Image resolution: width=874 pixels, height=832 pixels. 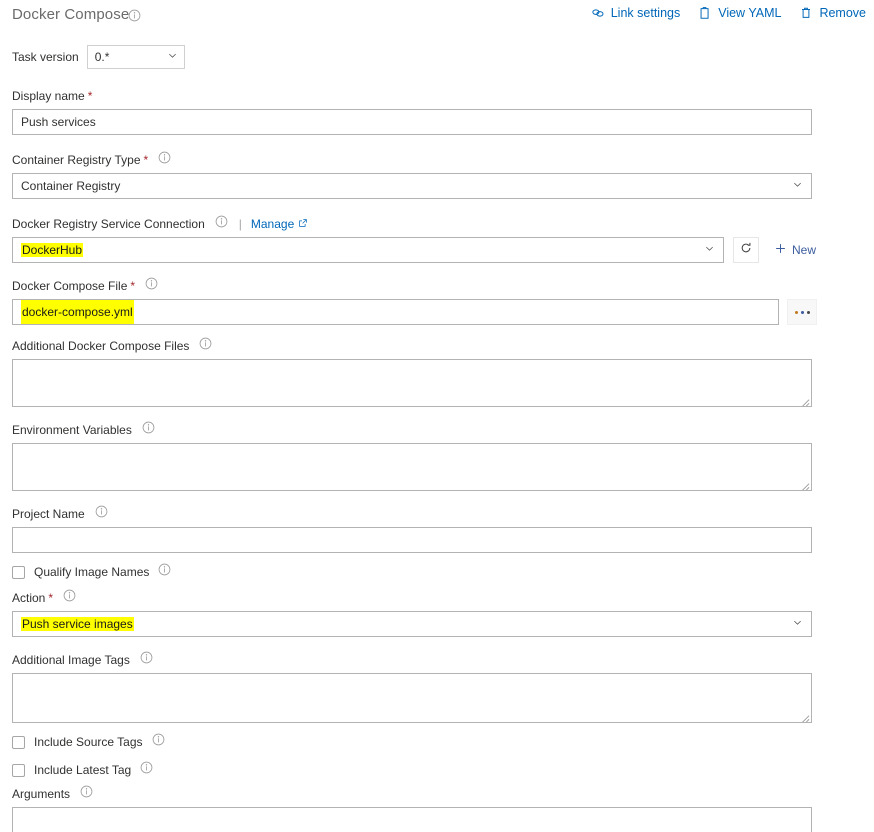 I want to click on action-field: Action * Push service images, so click(x=437, y=613).